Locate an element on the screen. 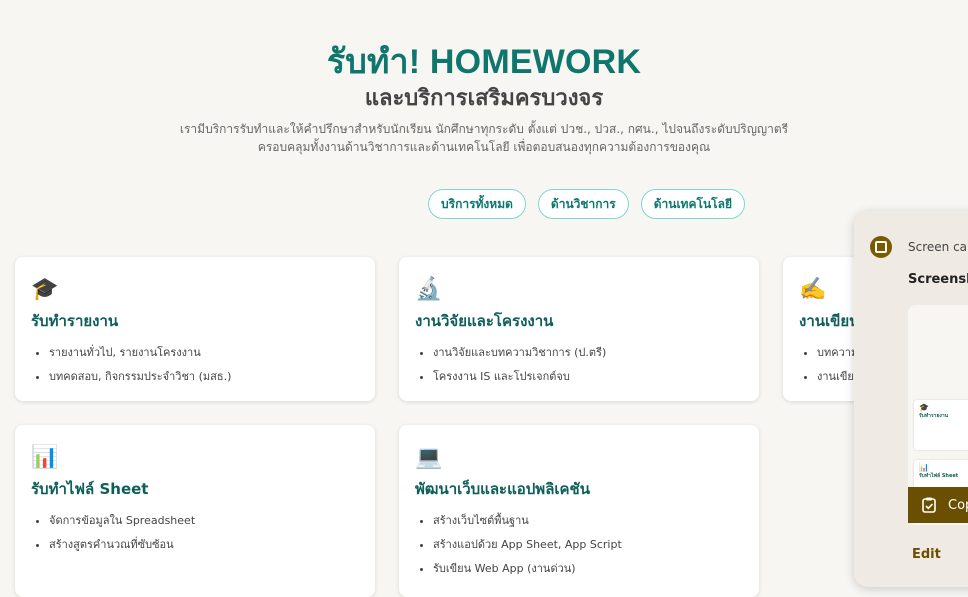 The height and width of the screenshot is (597, 968). list-item: สร้างแอปด้วย App Sheet, App Script is located at coordinates (588, 544).